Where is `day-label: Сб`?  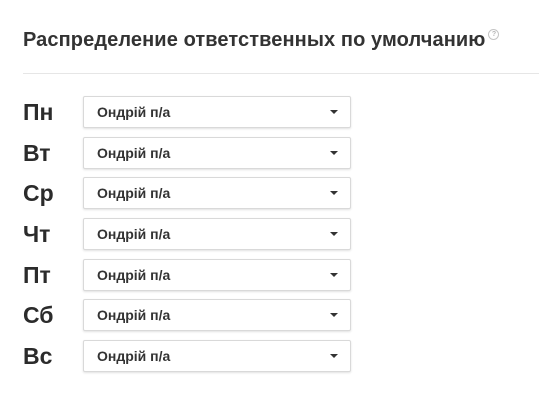 day-label: Сб is located at coordinates (38, 315).